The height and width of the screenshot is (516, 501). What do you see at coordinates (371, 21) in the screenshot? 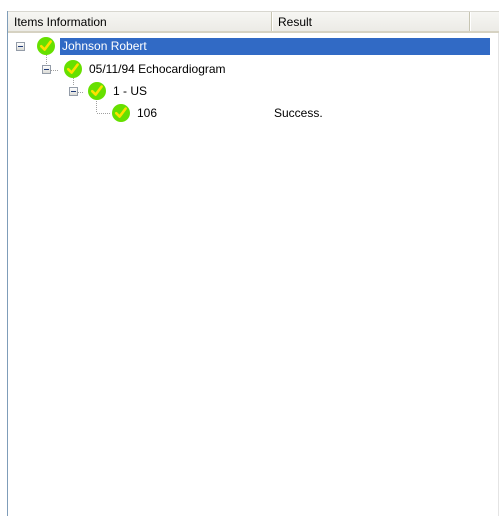
I see `column-header-result: Result` at bounding box center [371, 21].